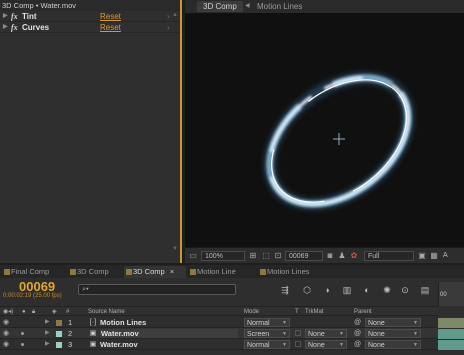 The image size is (464, 355). Describe the element at coordinates (106, 312) in the screenshot. I see `source-name-header: Source Name` at that location.